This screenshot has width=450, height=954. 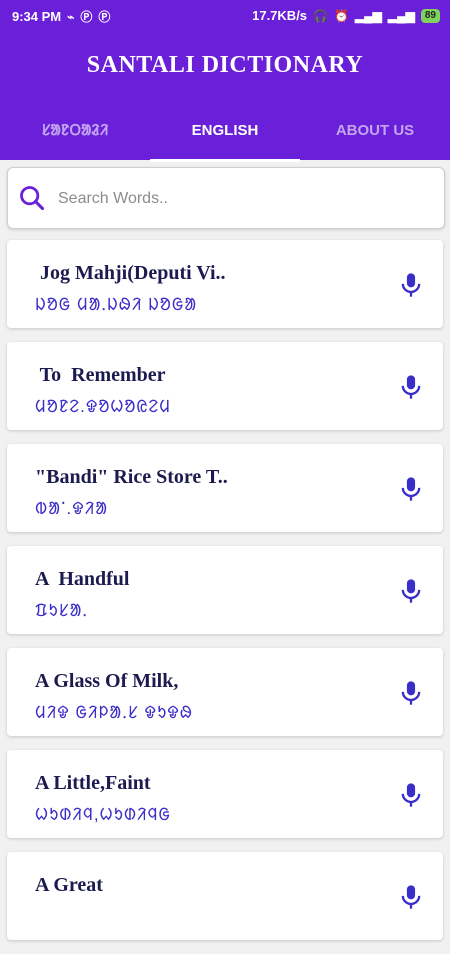 I want to click on list-item: Jog Mahji(Deputi Vi.. ᱡᱚᱜ ᱢᱟᱹᱡᱷᱤ ᱡᱚᱜᱟ, so click(x=225, y=284).